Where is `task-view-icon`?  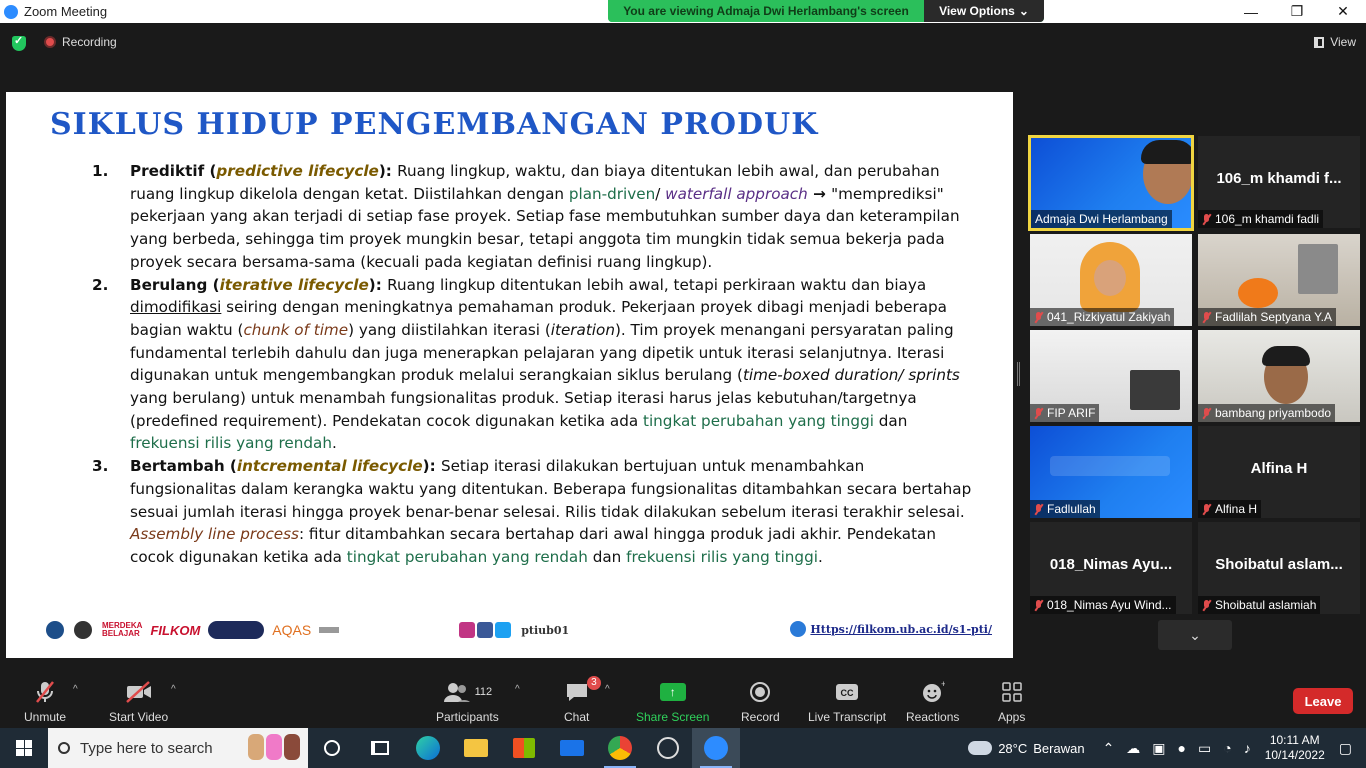
task-view-icon is located at coordinates (380, 748).